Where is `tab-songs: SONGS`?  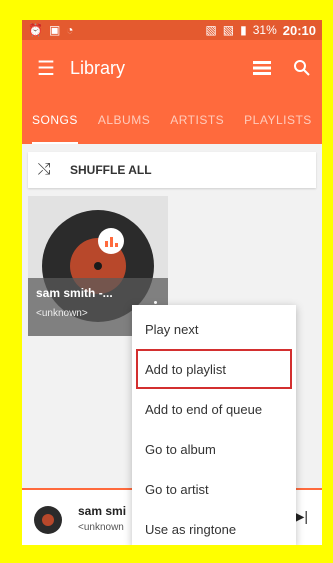
tab-songs: SONGS is located at coordinates (55, 120).